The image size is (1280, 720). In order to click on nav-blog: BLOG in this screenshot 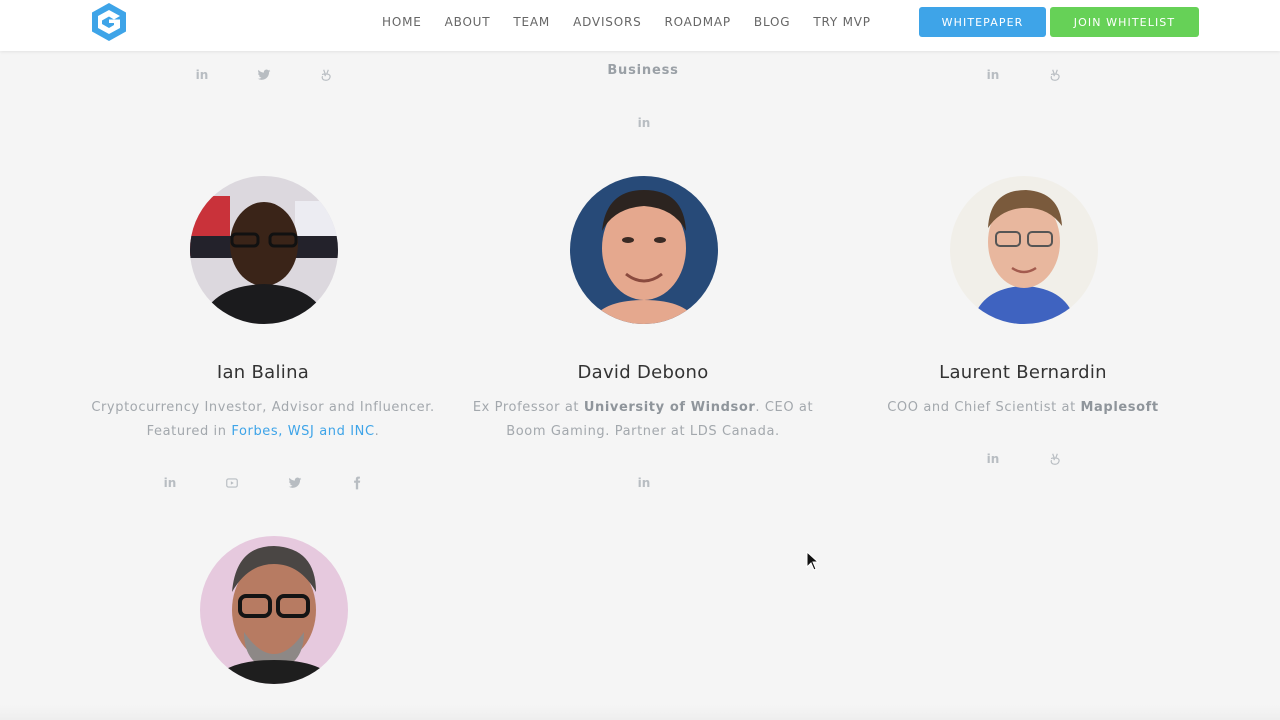, I will do `click(772, 22)`.